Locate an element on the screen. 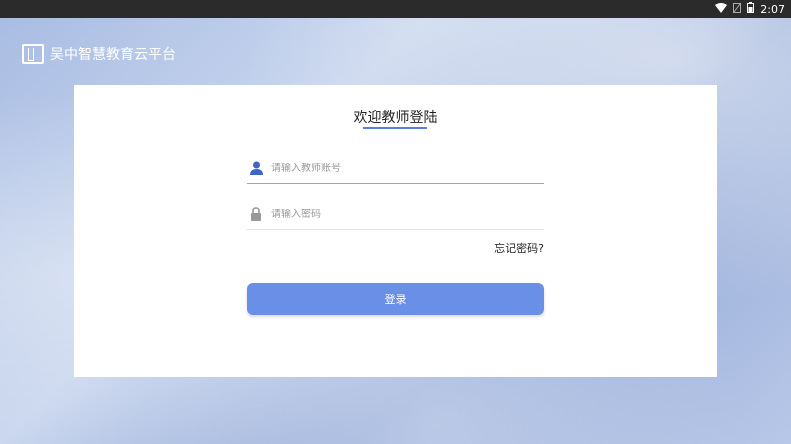 This screenshot has height=444, width=791. password-field is located at coordinates (395, 214).